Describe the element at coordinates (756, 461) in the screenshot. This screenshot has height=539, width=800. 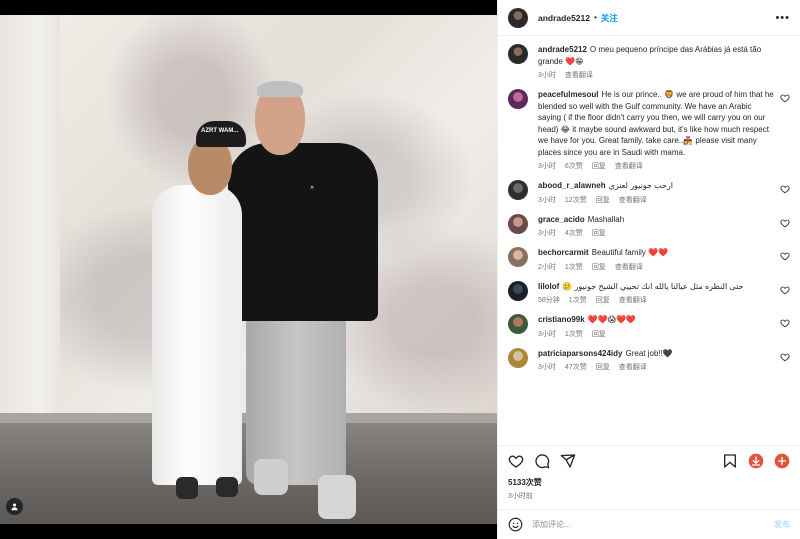
I see `download-icon` at that location.